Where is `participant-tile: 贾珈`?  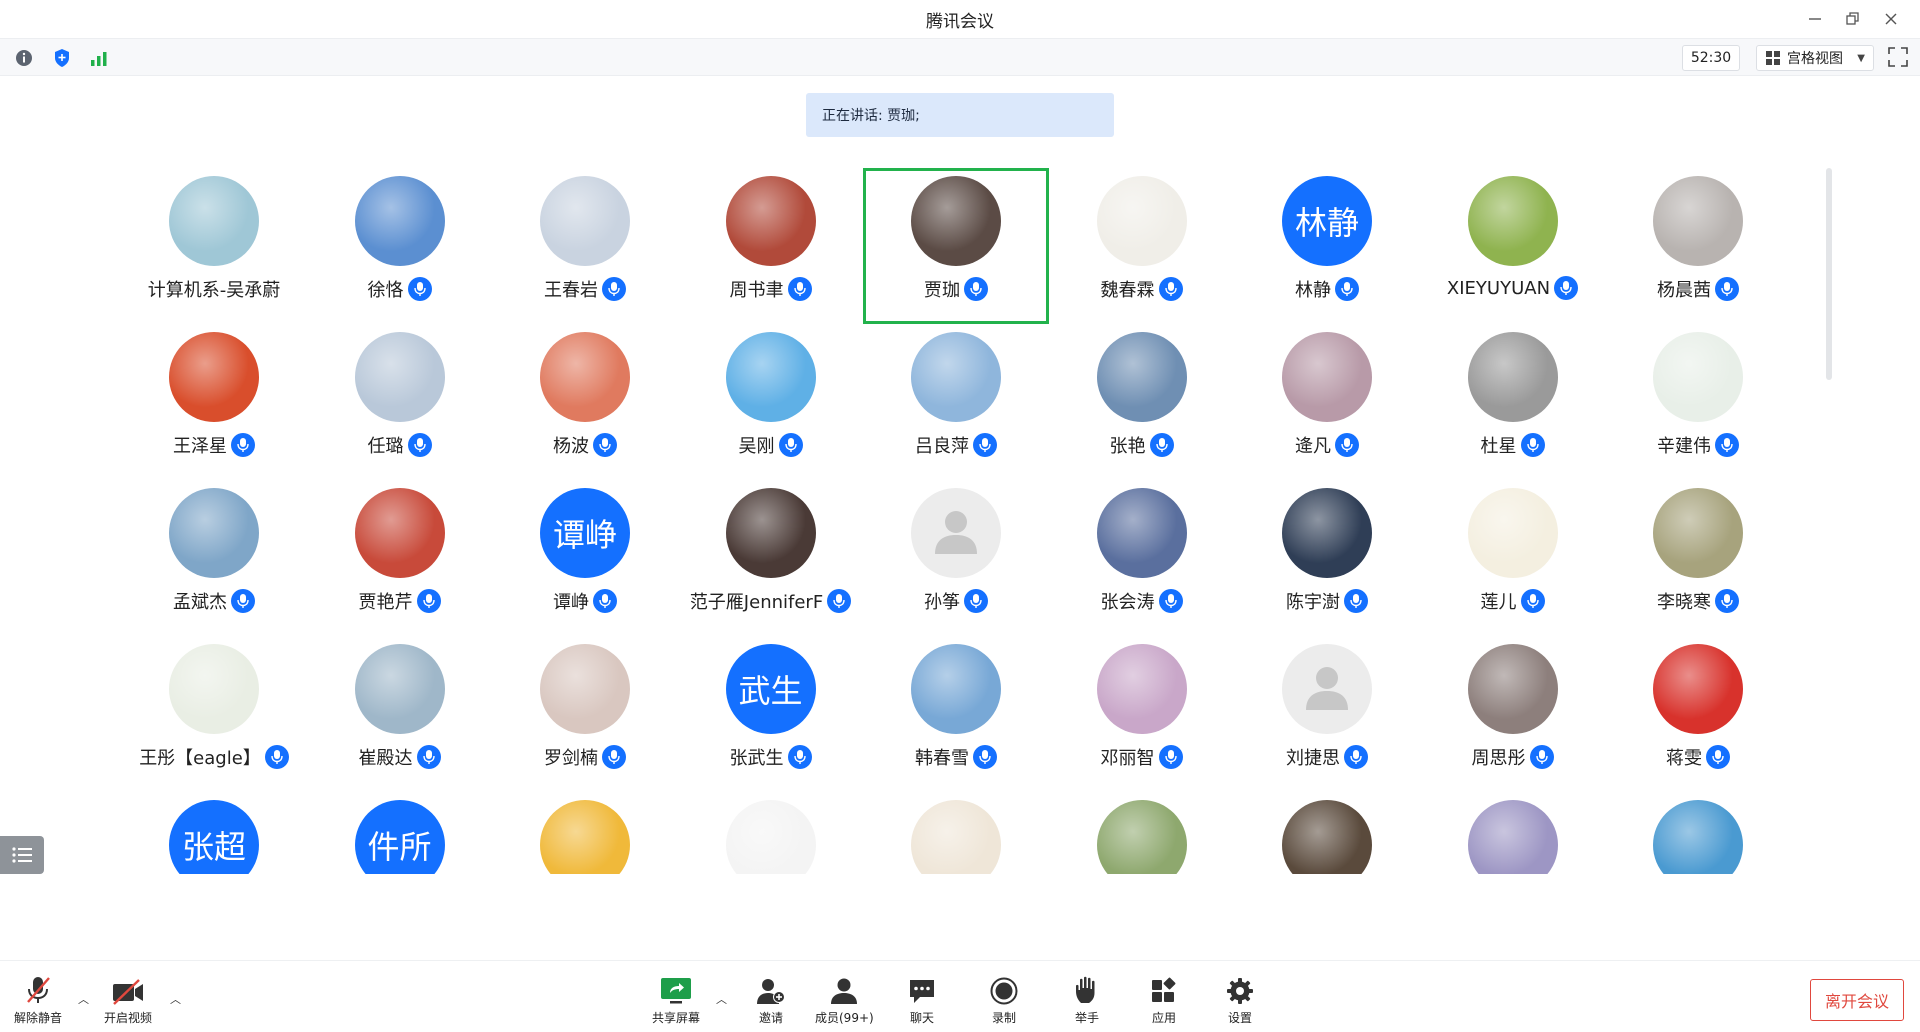 participant-tile: 贾珈 is located at coordinates (956, 246).